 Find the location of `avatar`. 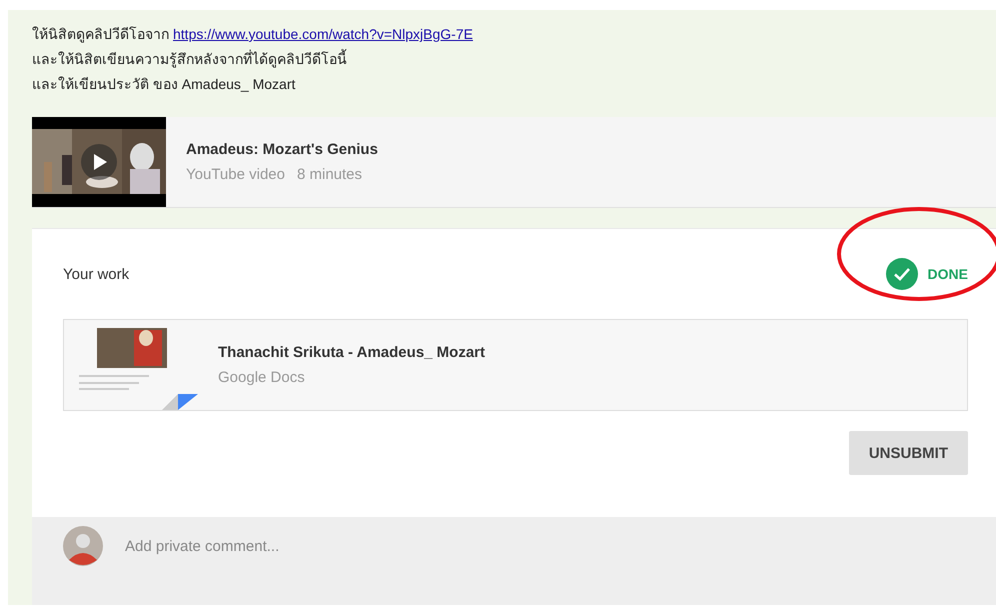

avatar is located at coordinates (83, 546).